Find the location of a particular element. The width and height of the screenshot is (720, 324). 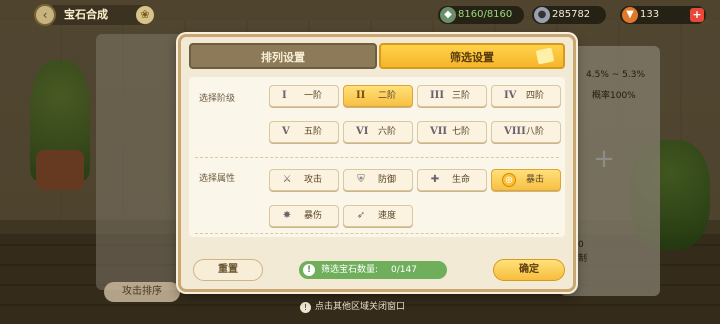

attr-chip-label: 暴击 is located at coordinates (535, 180).